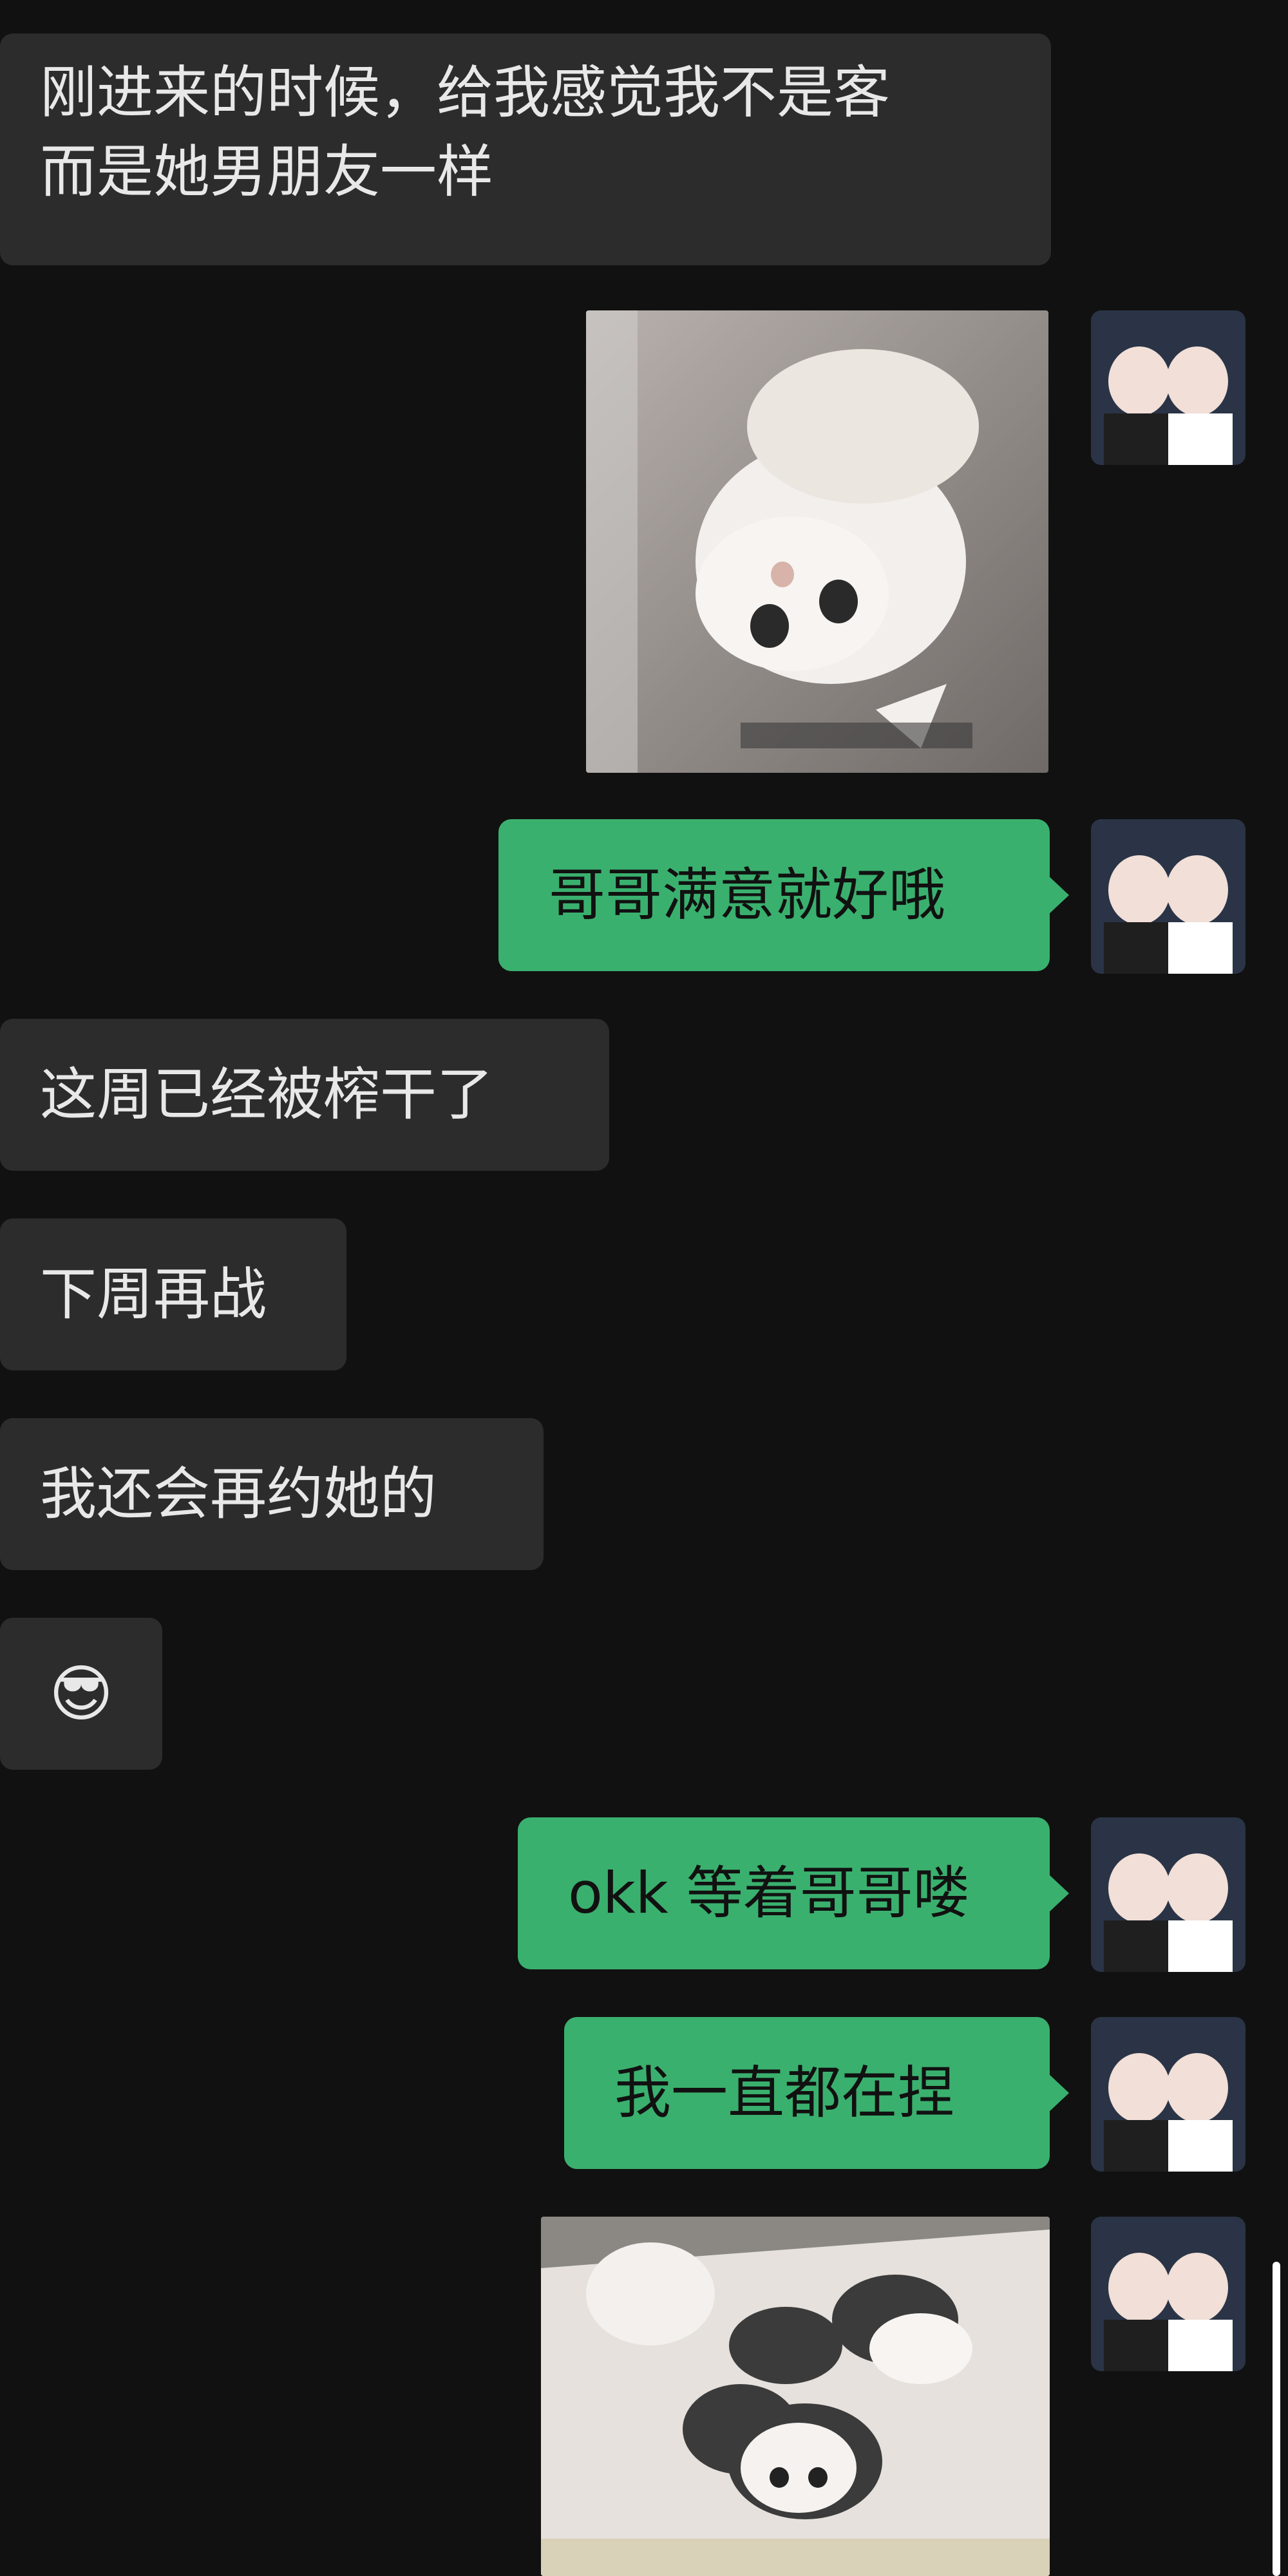 The width and height of the screenshot is (1288, 2576). What do you see at coordinates (1276, 2419) in the screenshot?
I see `scrollbar` at bounding box center [1276, 2419].